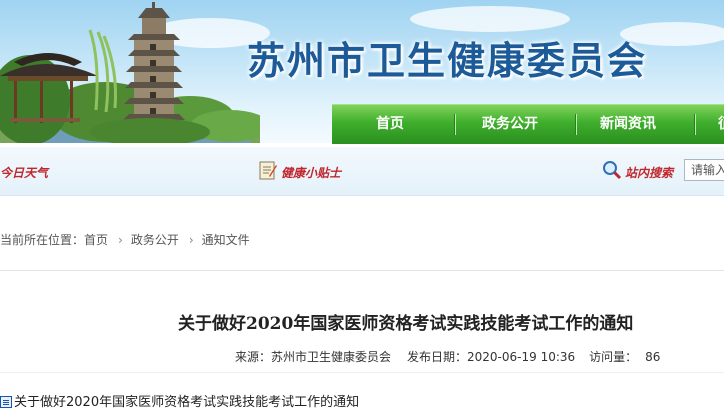  What do you see at coordinates (268, 172) in the screenshot?
I see `notepad-icon` at bounding box center [268, 172].